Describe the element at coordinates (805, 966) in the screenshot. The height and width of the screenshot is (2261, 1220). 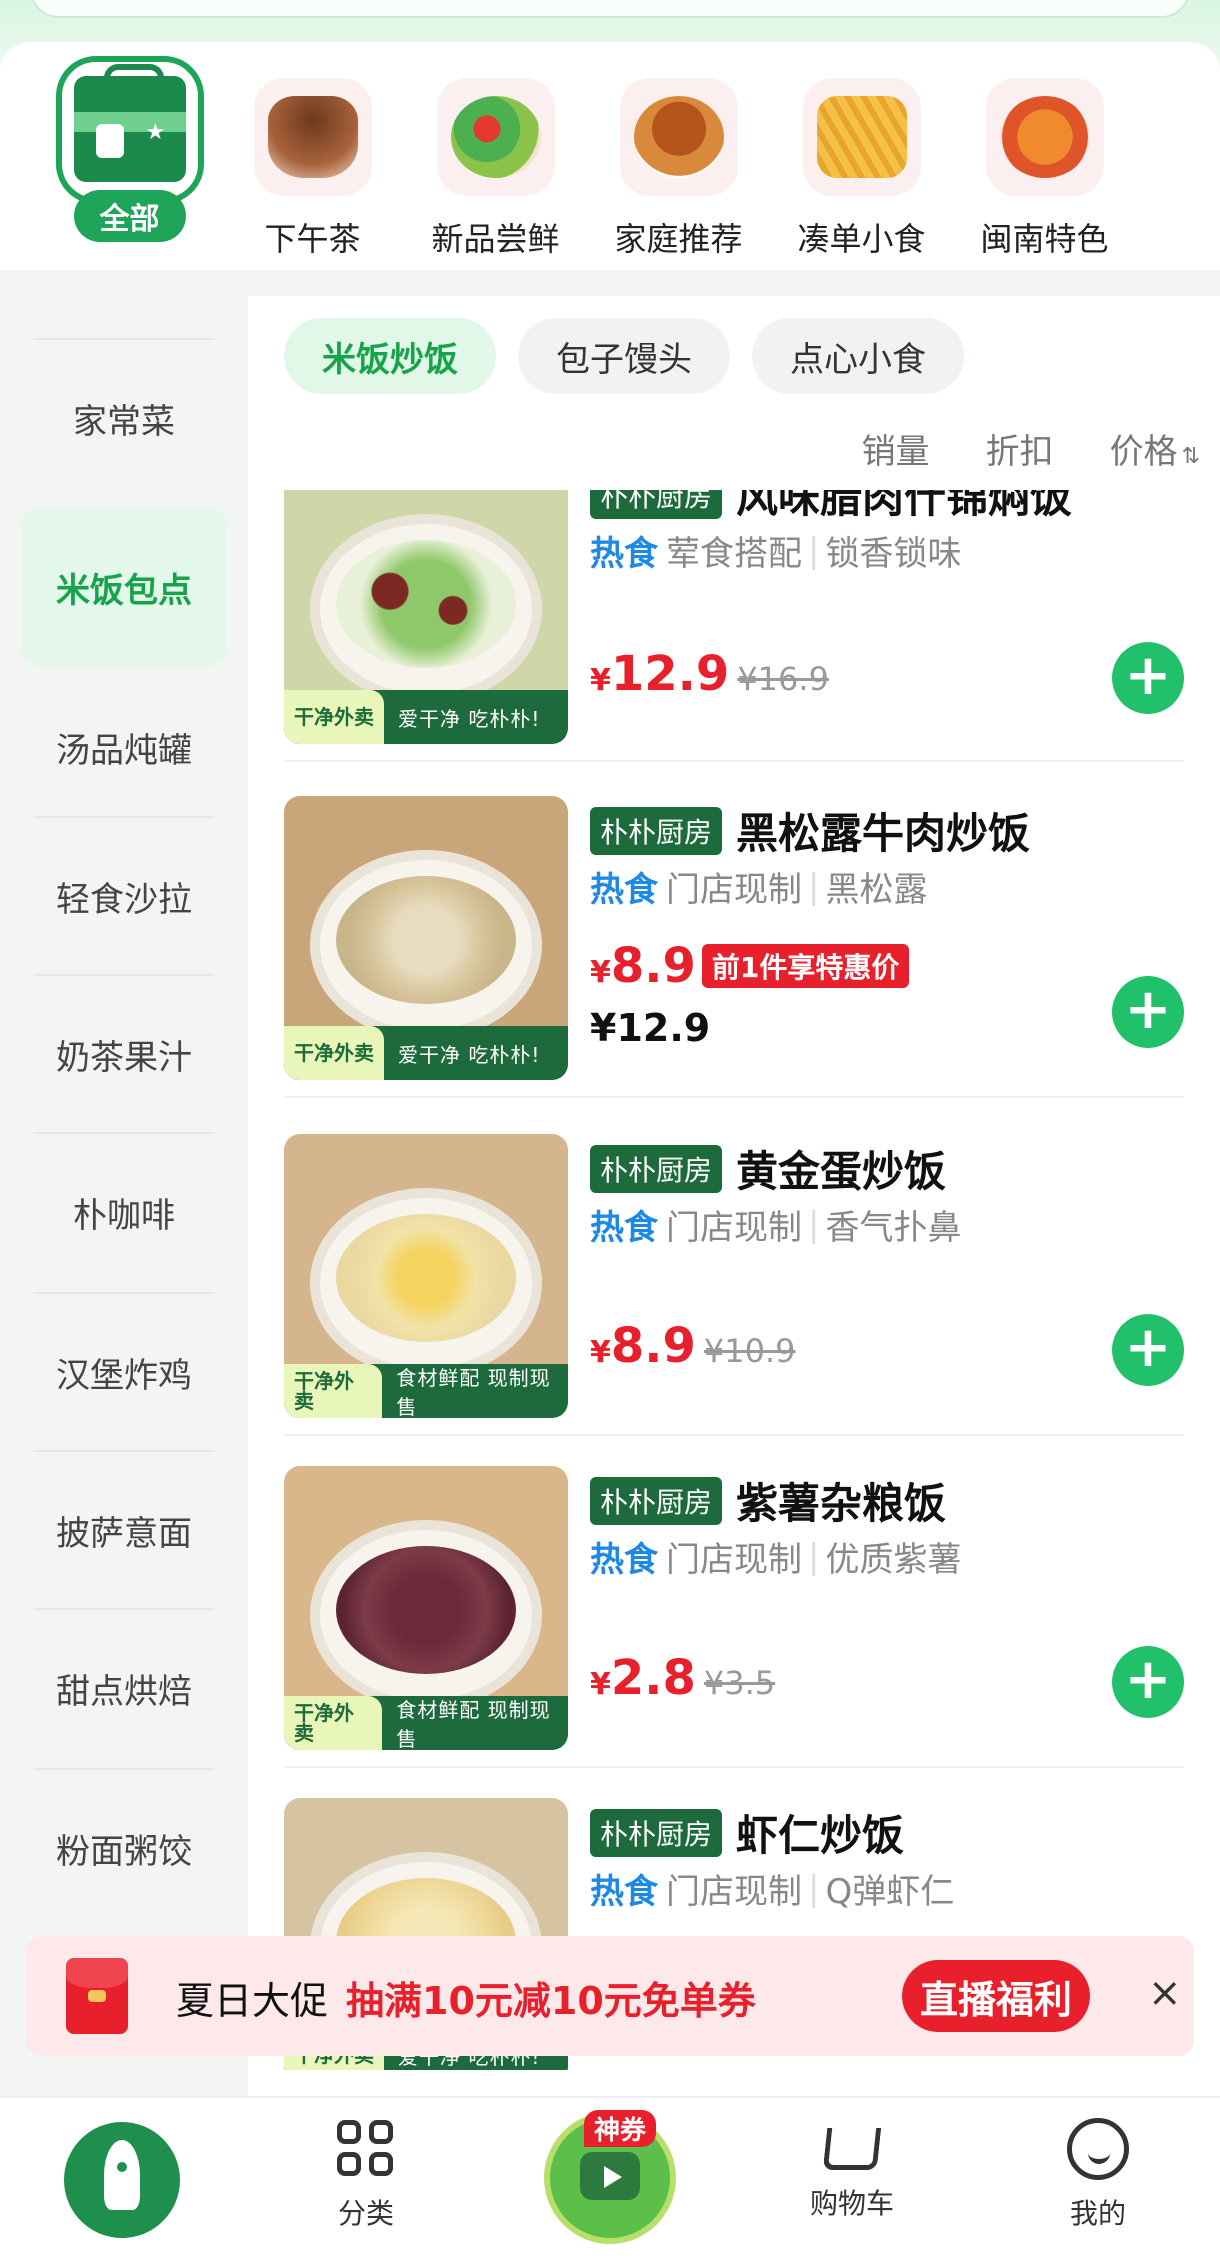
I see `promo-badge: 前1件享特惠价` at that location.